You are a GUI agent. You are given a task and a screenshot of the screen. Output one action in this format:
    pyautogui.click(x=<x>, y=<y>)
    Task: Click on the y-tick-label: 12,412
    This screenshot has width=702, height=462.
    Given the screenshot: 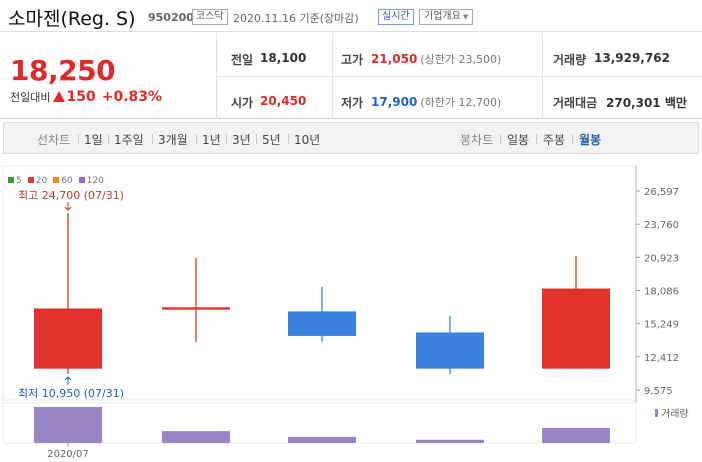 What is the action you would take?
    pyautogui.click(x=661, y=358)
    